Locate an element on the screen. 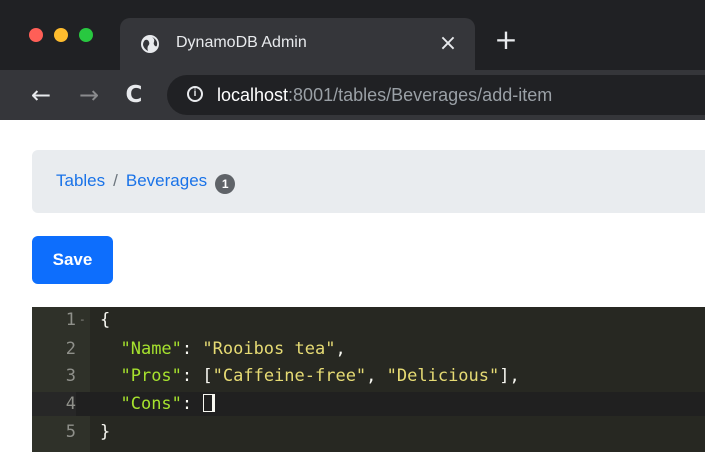  editor-line: 1 - { is located at coordinates (368, 320).